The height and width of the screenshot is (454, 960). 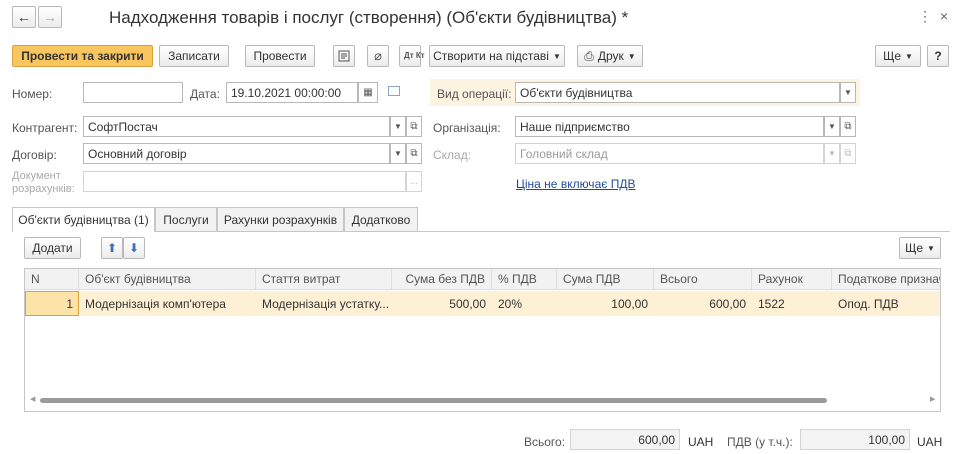 I want to click on counterparty-dropdown: ▼, so click(x=398, y=126).